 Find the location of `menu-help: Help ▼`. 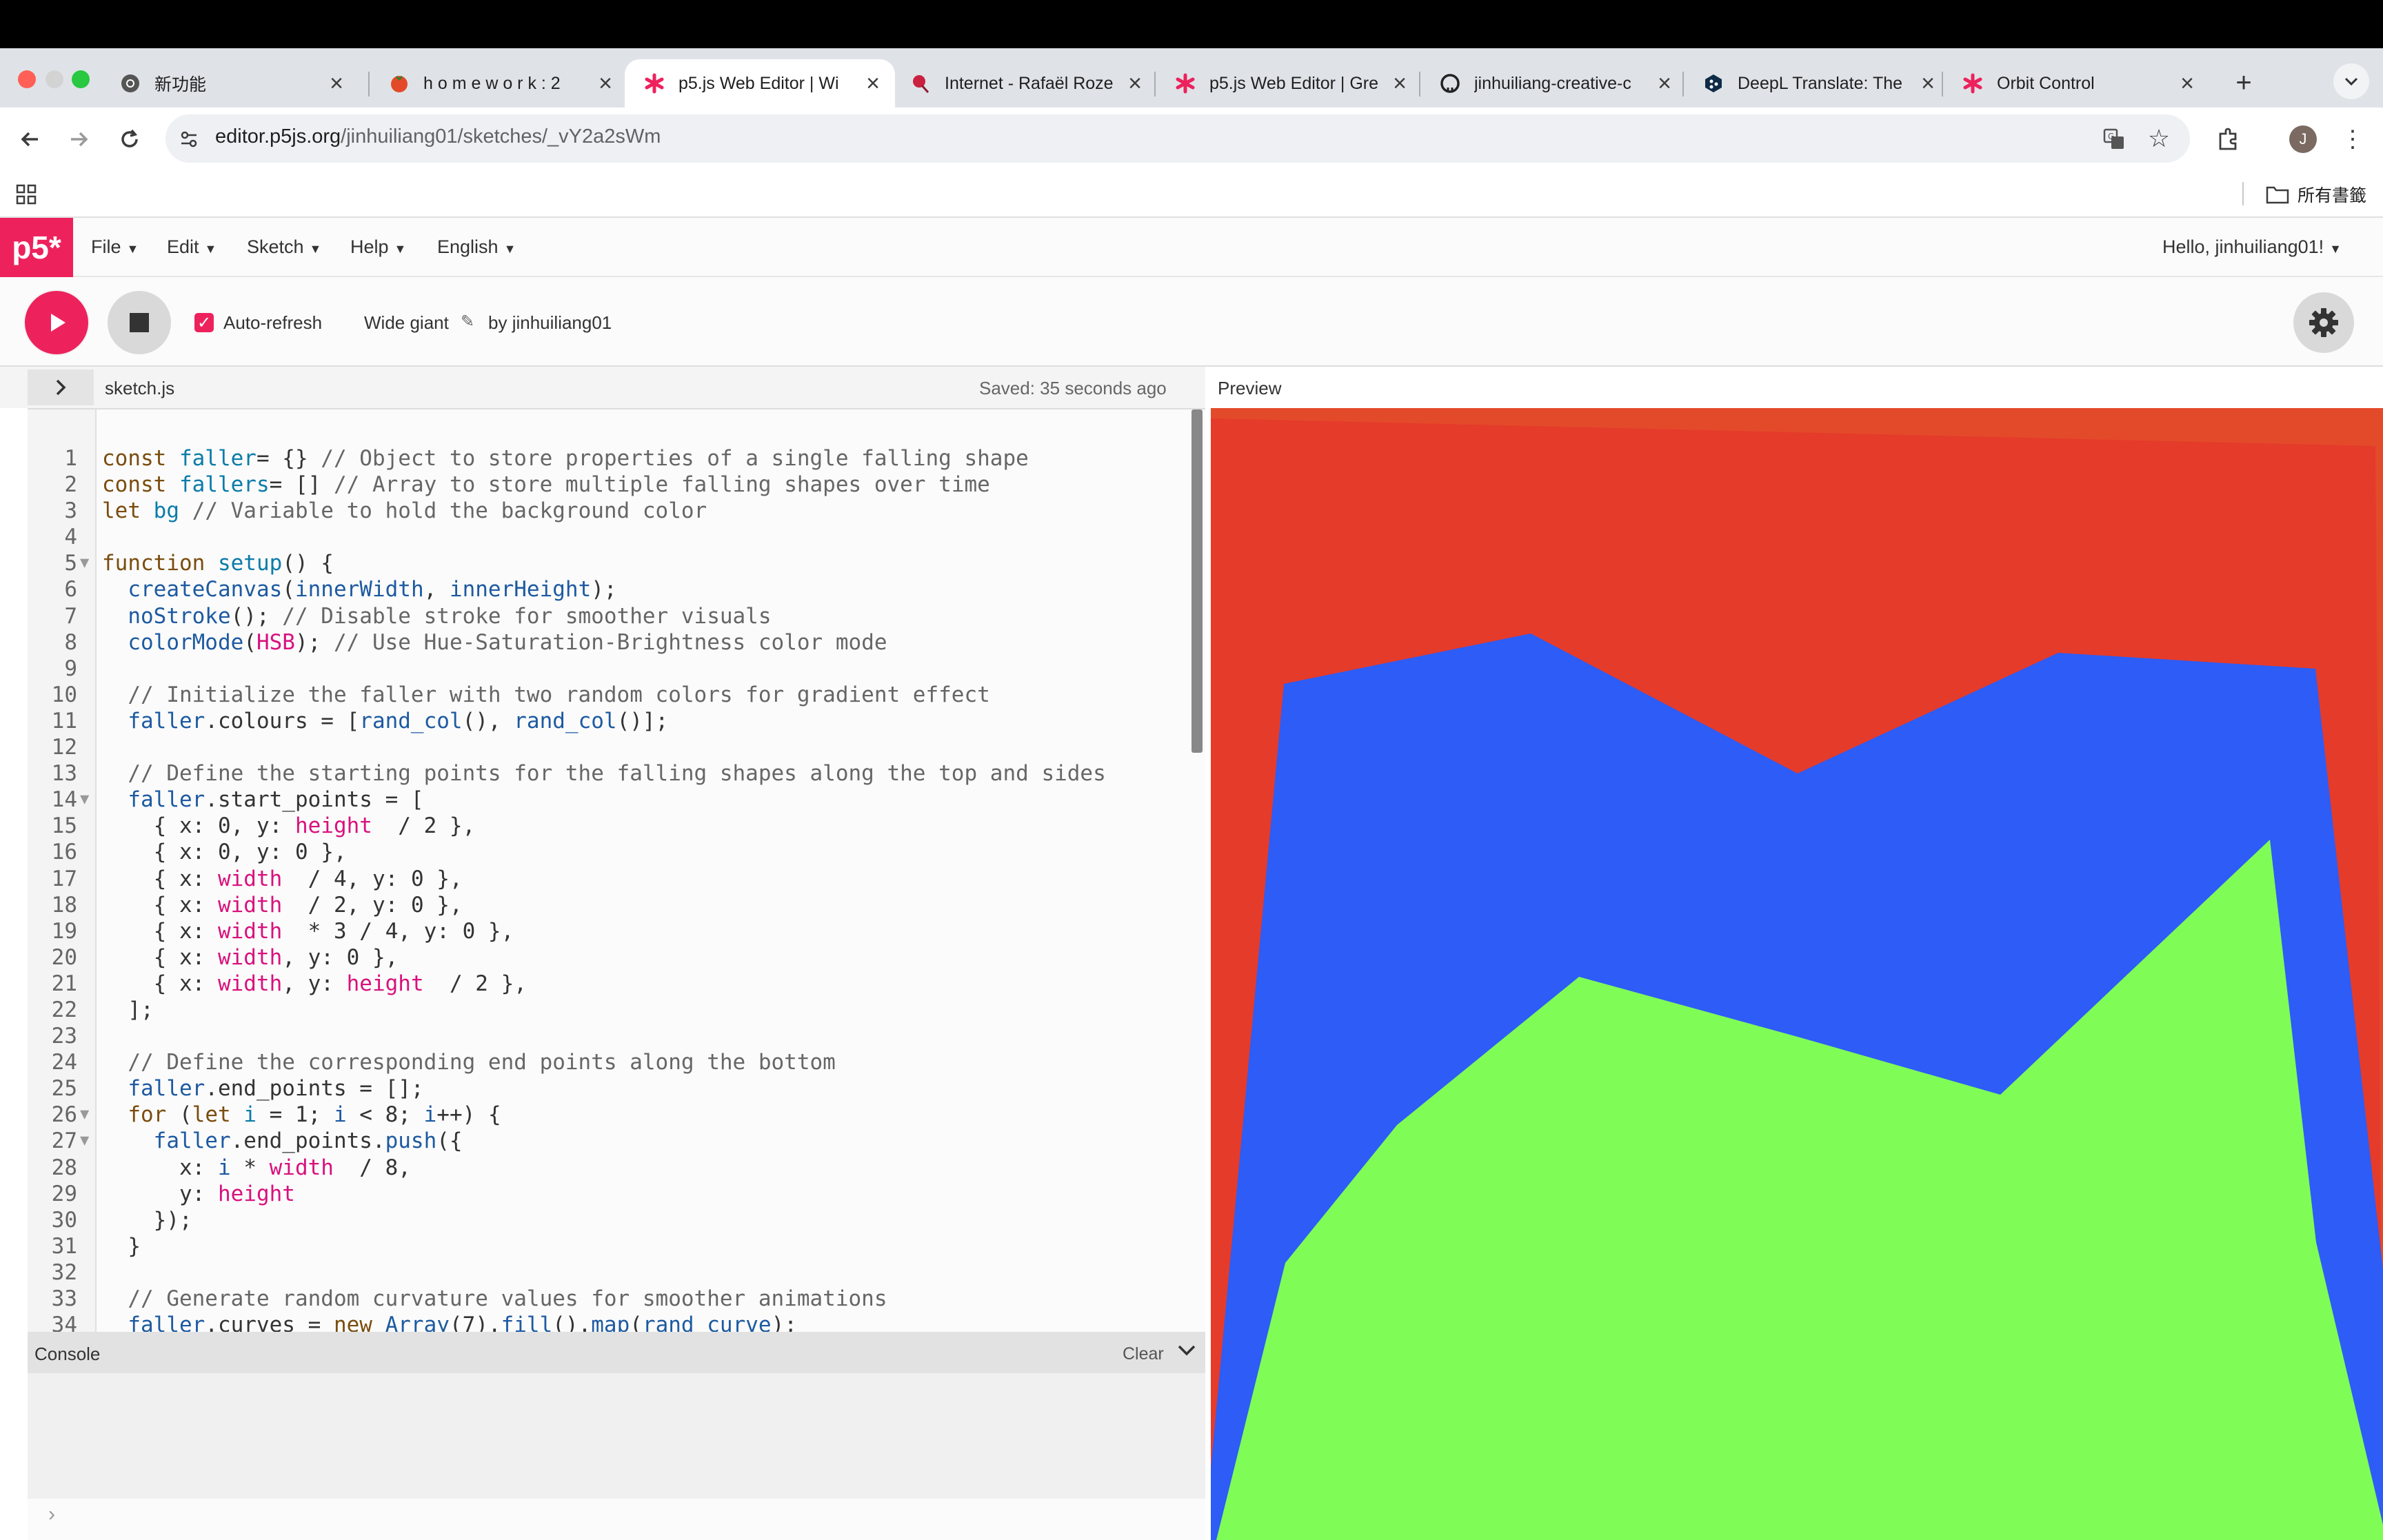

menu-help: Help ▼ is located at coordinates (378, 247).